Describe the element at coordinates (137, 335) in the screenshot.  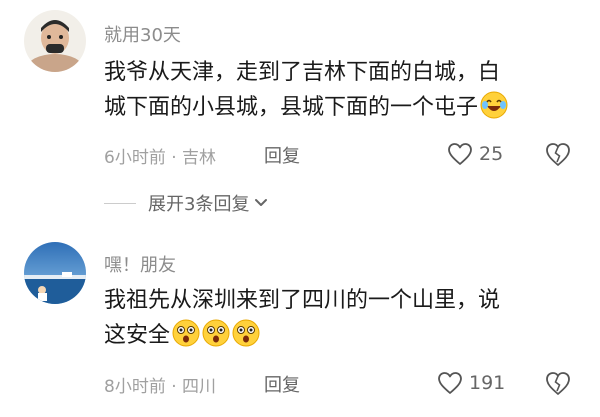
I see `comment-text-line: 这安全` at that location.